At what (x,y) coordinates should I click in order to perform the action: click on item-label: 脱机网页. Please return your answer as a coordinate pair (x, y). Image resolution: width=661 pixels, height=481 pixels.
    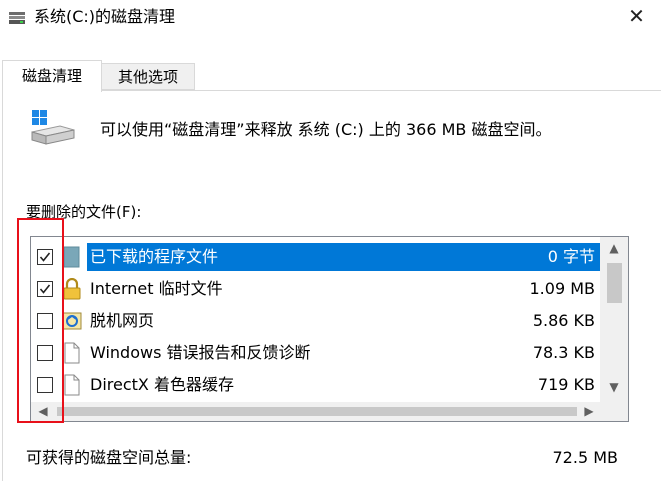
    Looking at the image, I should click on (122, 320).